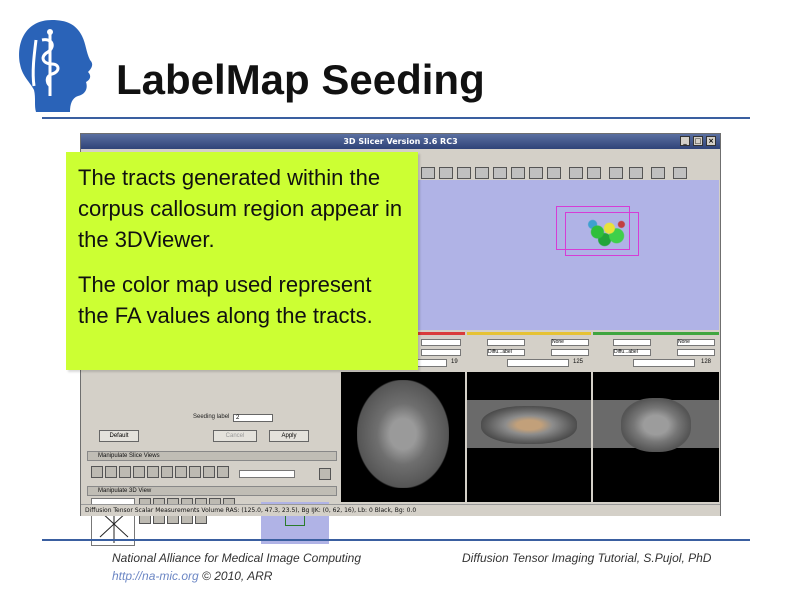  Describe the element at coordinates (632, 342) in the screenshot. I see `green-fg-dropdown` at that location.